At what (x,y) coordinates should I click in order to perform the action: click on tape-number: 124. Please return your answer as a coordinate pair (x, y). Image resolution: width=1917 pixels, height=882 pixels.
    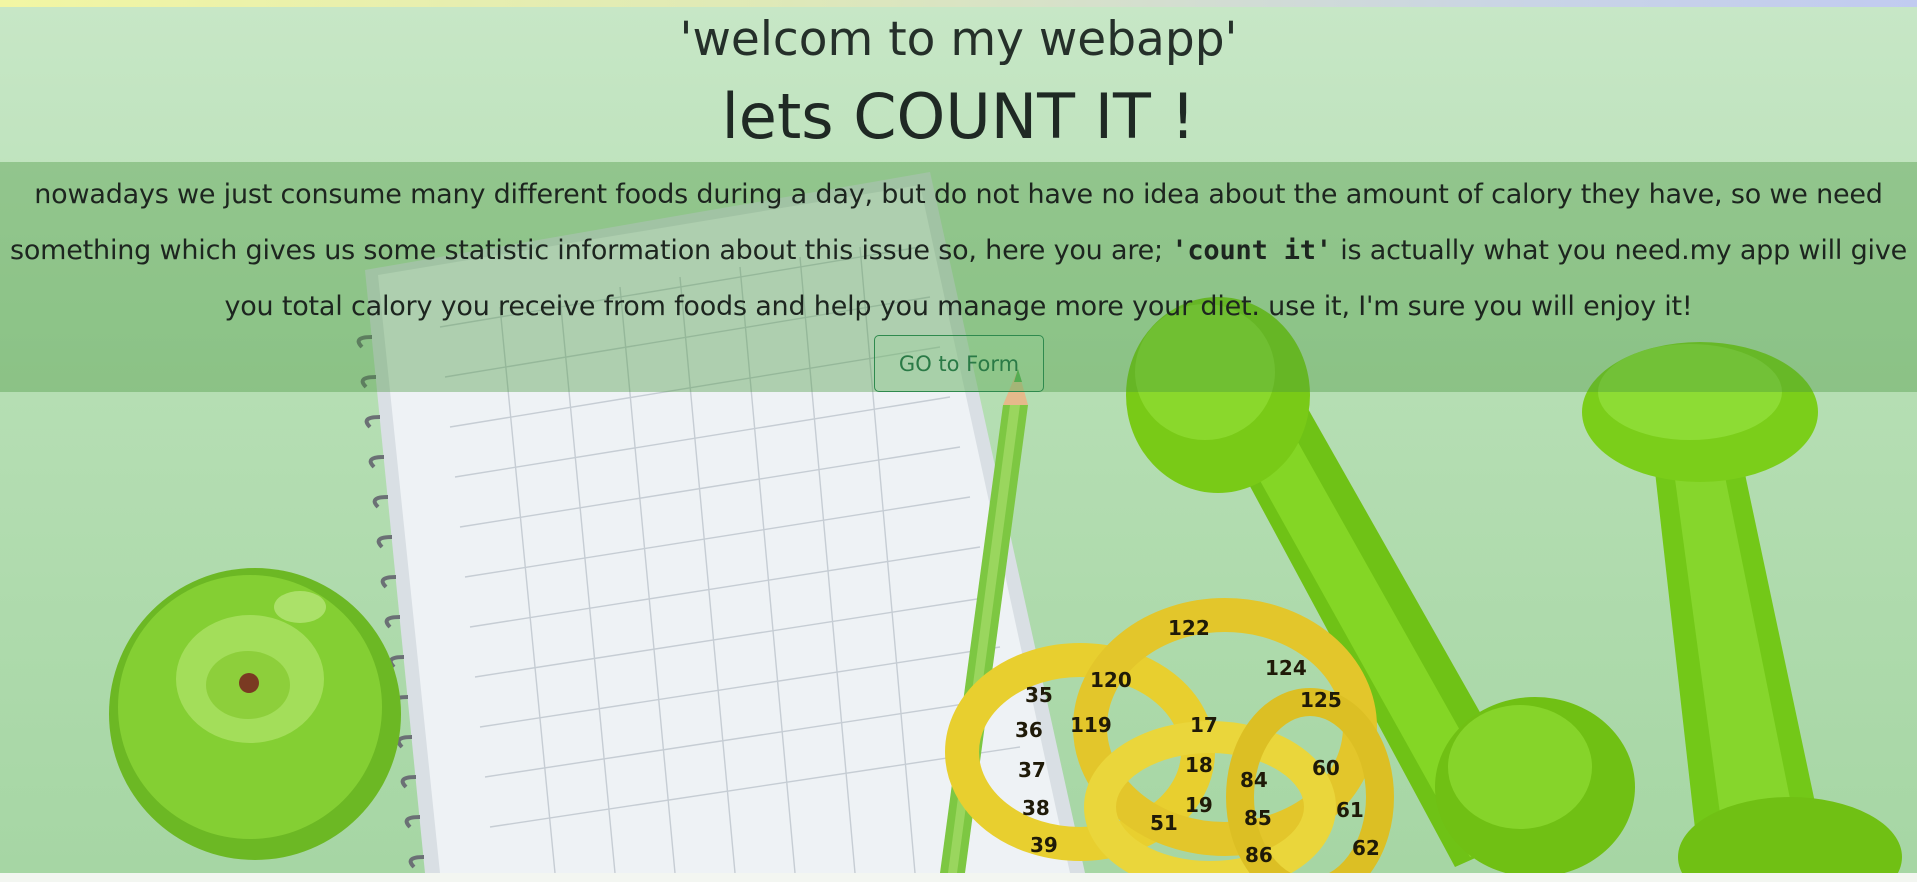
    Looking at the image, I should click on (1286, 668).